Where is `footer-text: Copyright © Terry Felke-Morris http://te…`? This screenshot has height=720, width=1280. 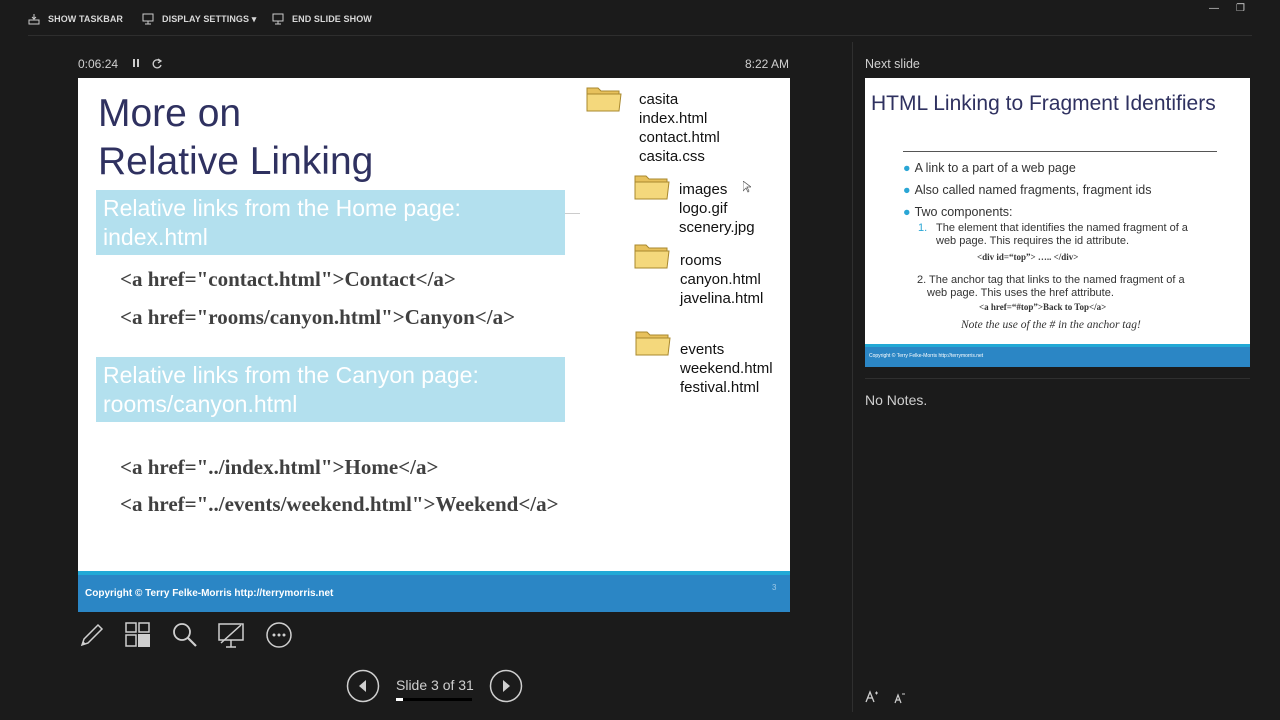 footer-text: Copyright © Terry Felke-Morris http://te… is located at coordinates (209, 593).